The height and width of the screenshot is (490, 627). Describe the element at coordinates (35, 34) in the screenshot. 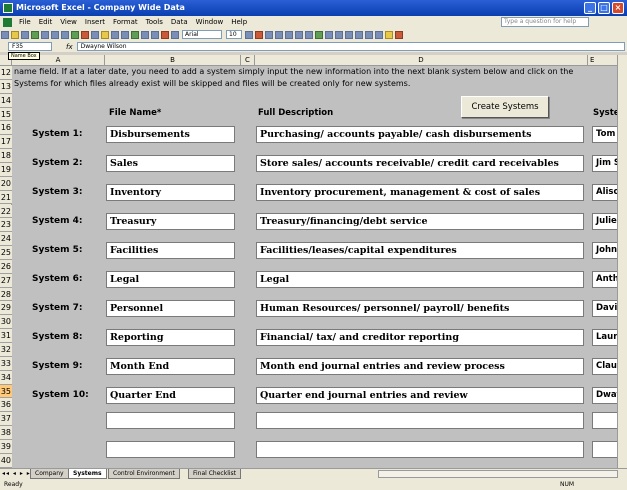

I see `permission-icon` at that location.